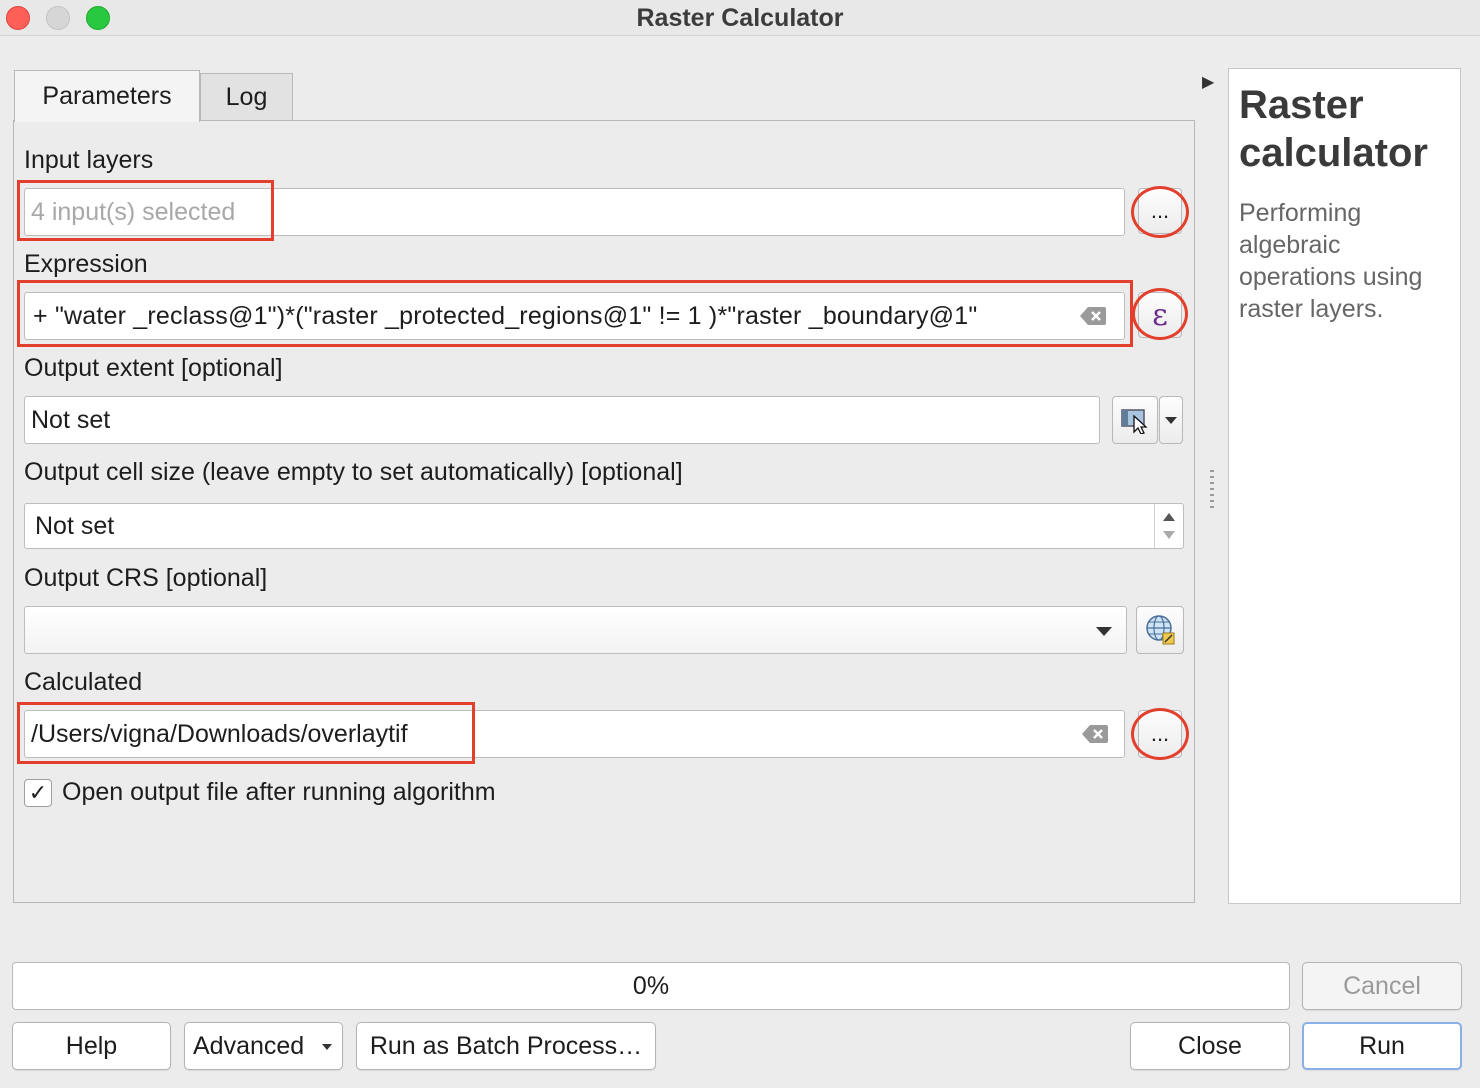 This screenshot has height=1088, width=1480. I want to click on splitter-handle, so click(1212, 490).